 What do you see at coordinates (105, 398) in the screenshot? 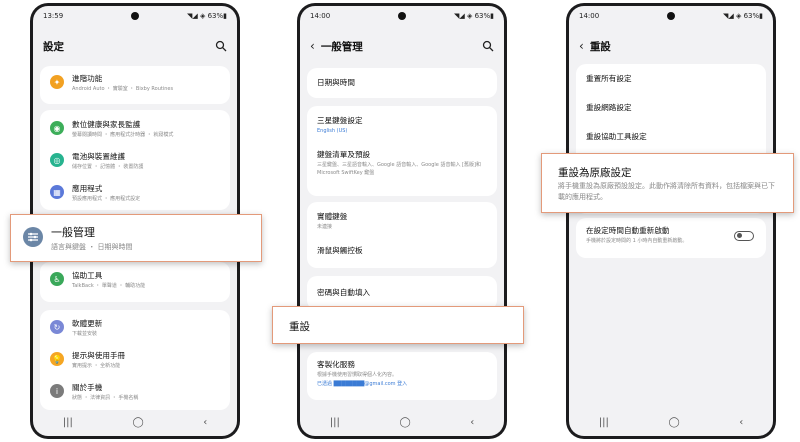
I see `item-subtitle: 狀態 ・ 法律資訊 ・ 手機名稱` at bounding box center [105, 398].